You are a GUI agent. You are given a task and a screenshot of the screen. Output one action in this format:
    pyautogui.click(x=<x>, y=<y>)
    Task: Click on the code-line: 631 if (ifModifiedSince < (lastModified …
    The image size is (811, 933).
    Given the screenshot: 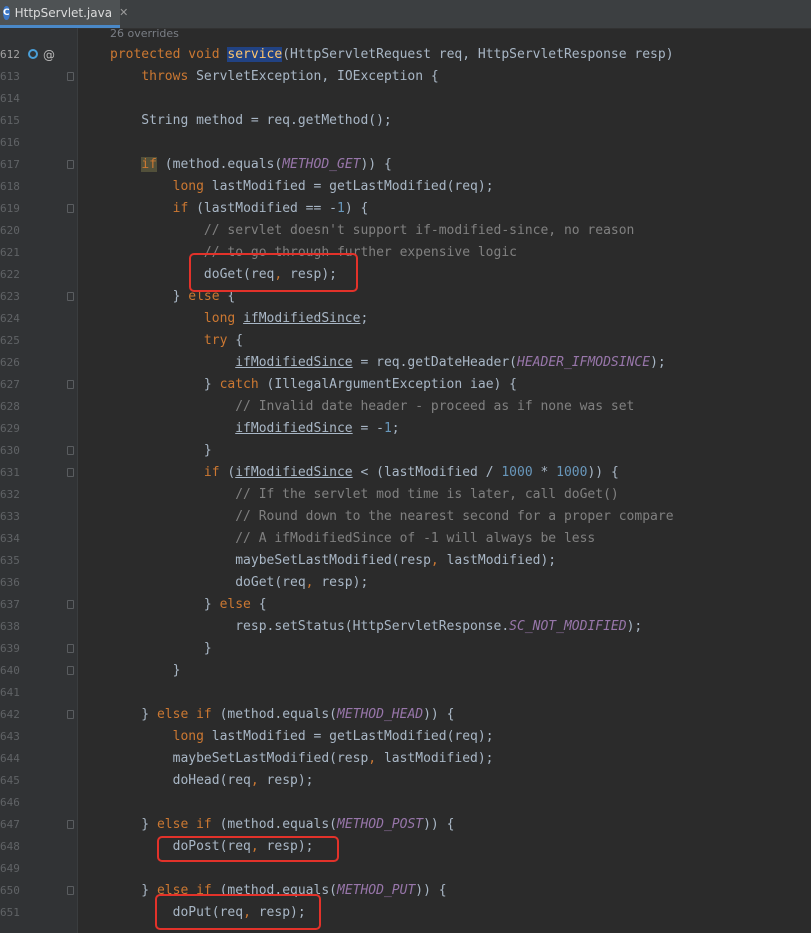 What is the action you would take?
    pyautogui.click(x=405, y=473)
    